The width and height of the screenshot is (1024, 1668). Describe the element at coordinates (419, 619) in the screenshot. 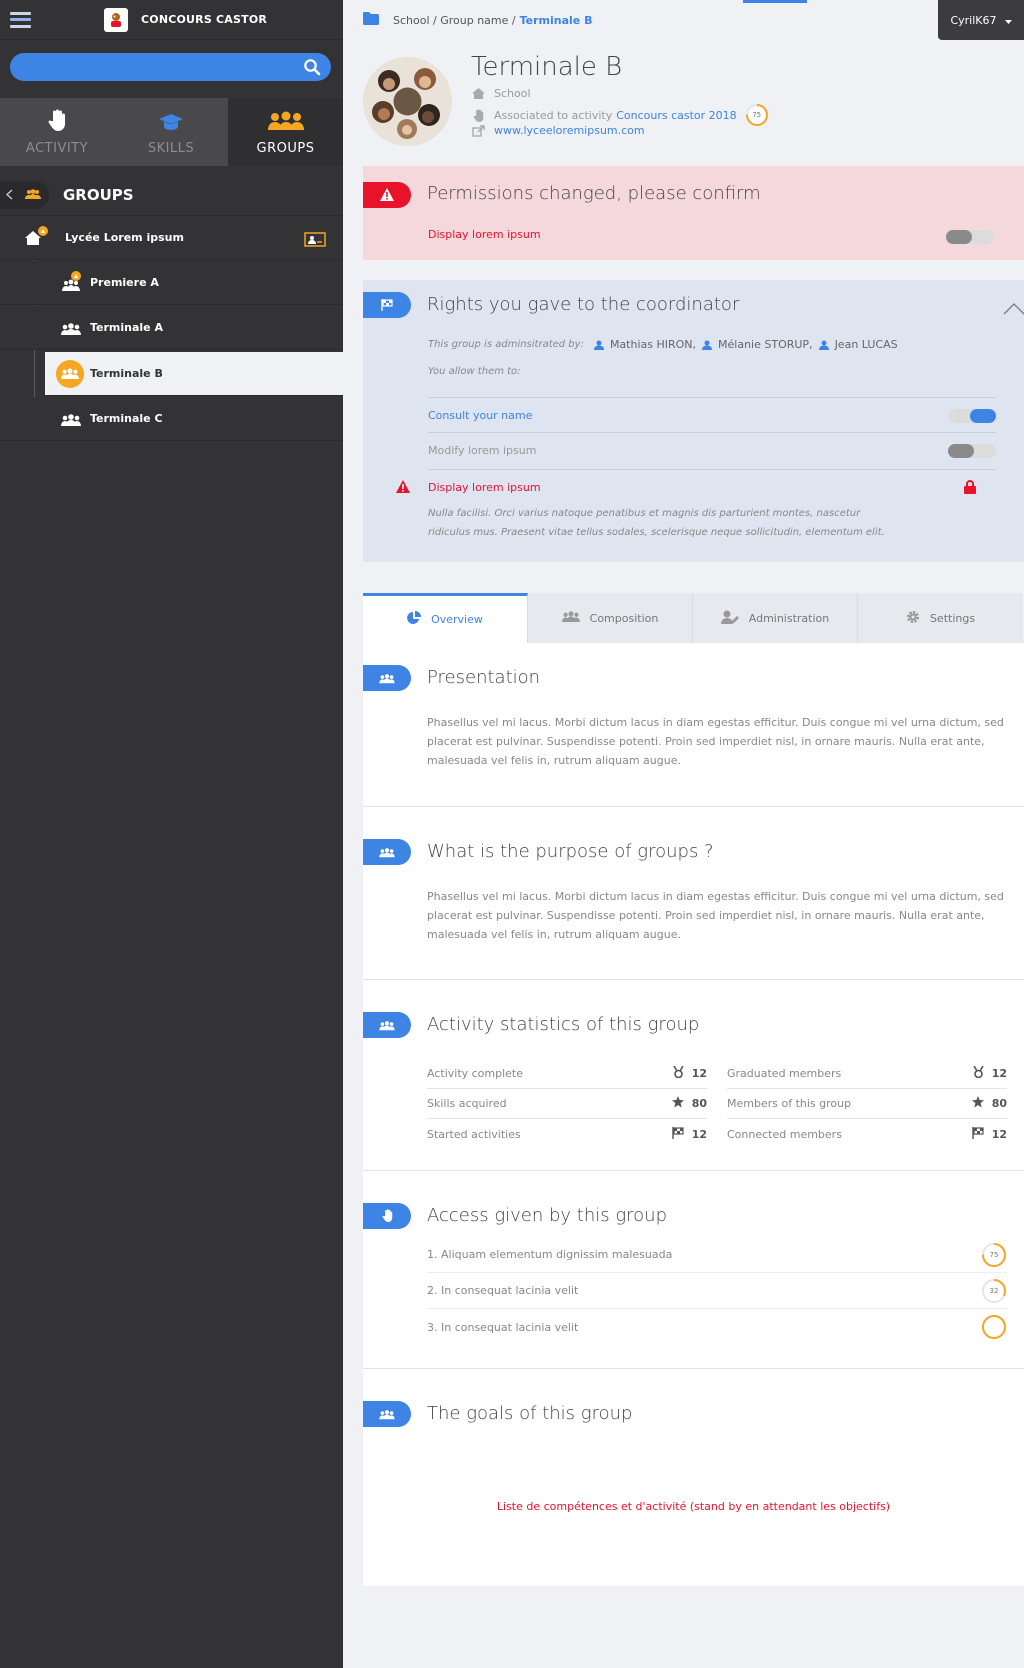

I see `pie-chart-icon` at that location.